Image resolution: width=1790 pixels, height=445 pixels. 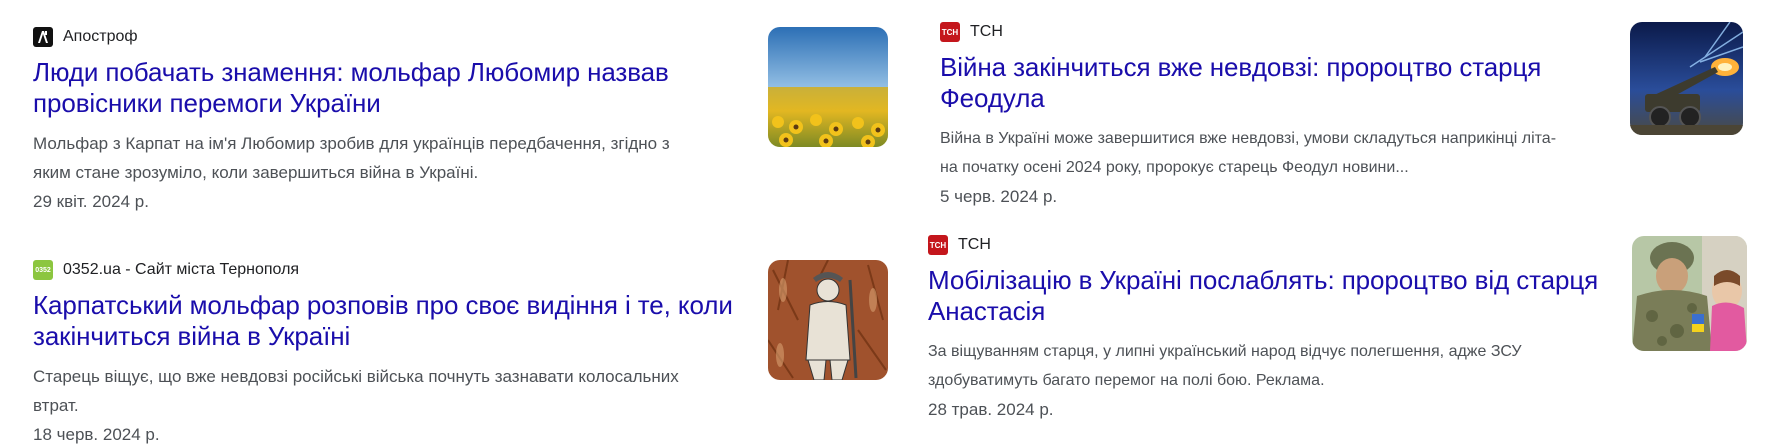 I want to click on result-date: 18 черв. 2024 р., so click(x=96, y=434).